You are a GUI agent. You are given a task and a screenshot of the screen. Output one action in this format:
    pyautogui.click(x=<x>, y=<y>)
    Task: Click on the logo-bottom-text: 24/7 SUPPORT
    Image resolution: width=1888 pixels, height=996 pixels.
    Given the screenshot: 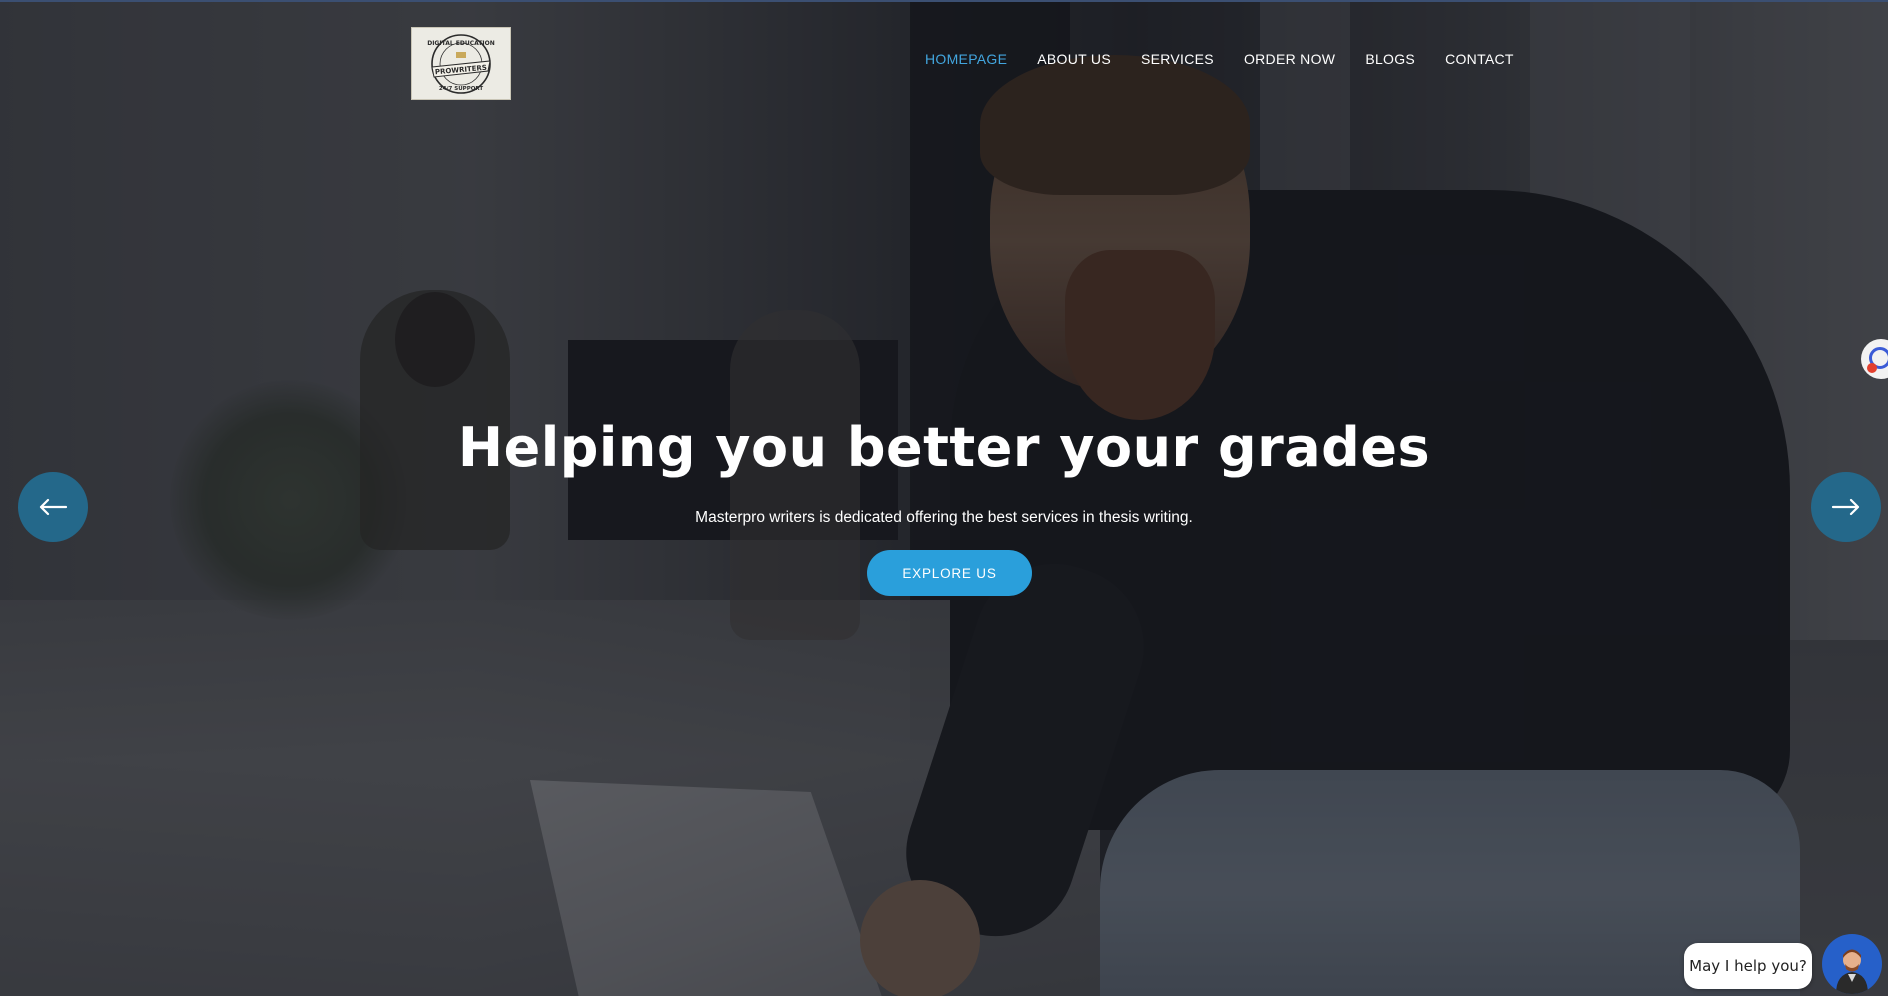 What is the action you would take?
    pyautogui.click(x=461, y=89)
    